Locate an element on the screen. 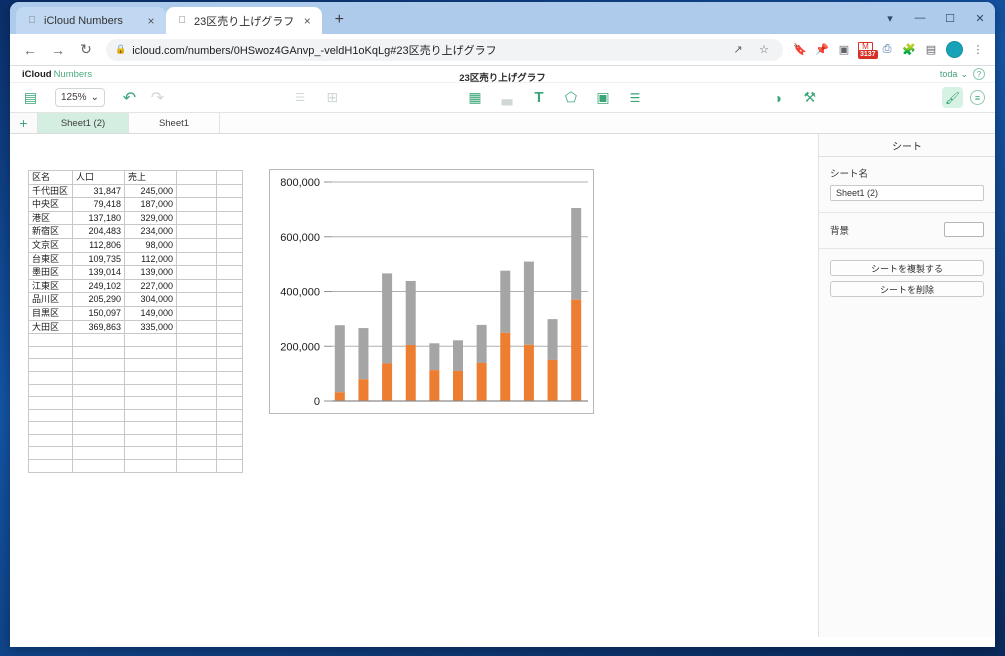 This screenshot has height=656, width=1005. new-tab-button: + is located at coordinates (339, 20).